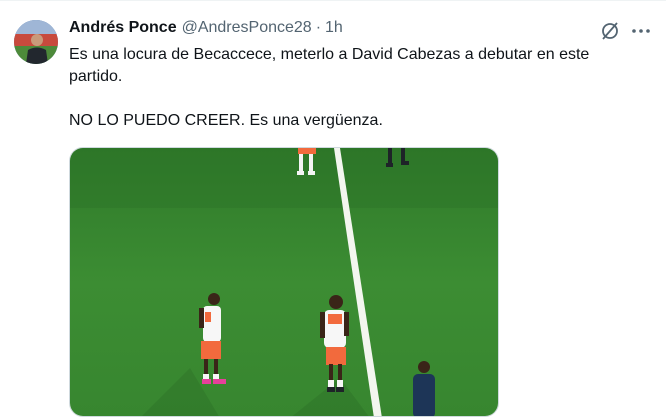 This screenshot has height=417, width=666. What do you see at coordinates (334, 28) in the screenshot?
I see `timestamp: 1h` at bounding box center [334, 28].